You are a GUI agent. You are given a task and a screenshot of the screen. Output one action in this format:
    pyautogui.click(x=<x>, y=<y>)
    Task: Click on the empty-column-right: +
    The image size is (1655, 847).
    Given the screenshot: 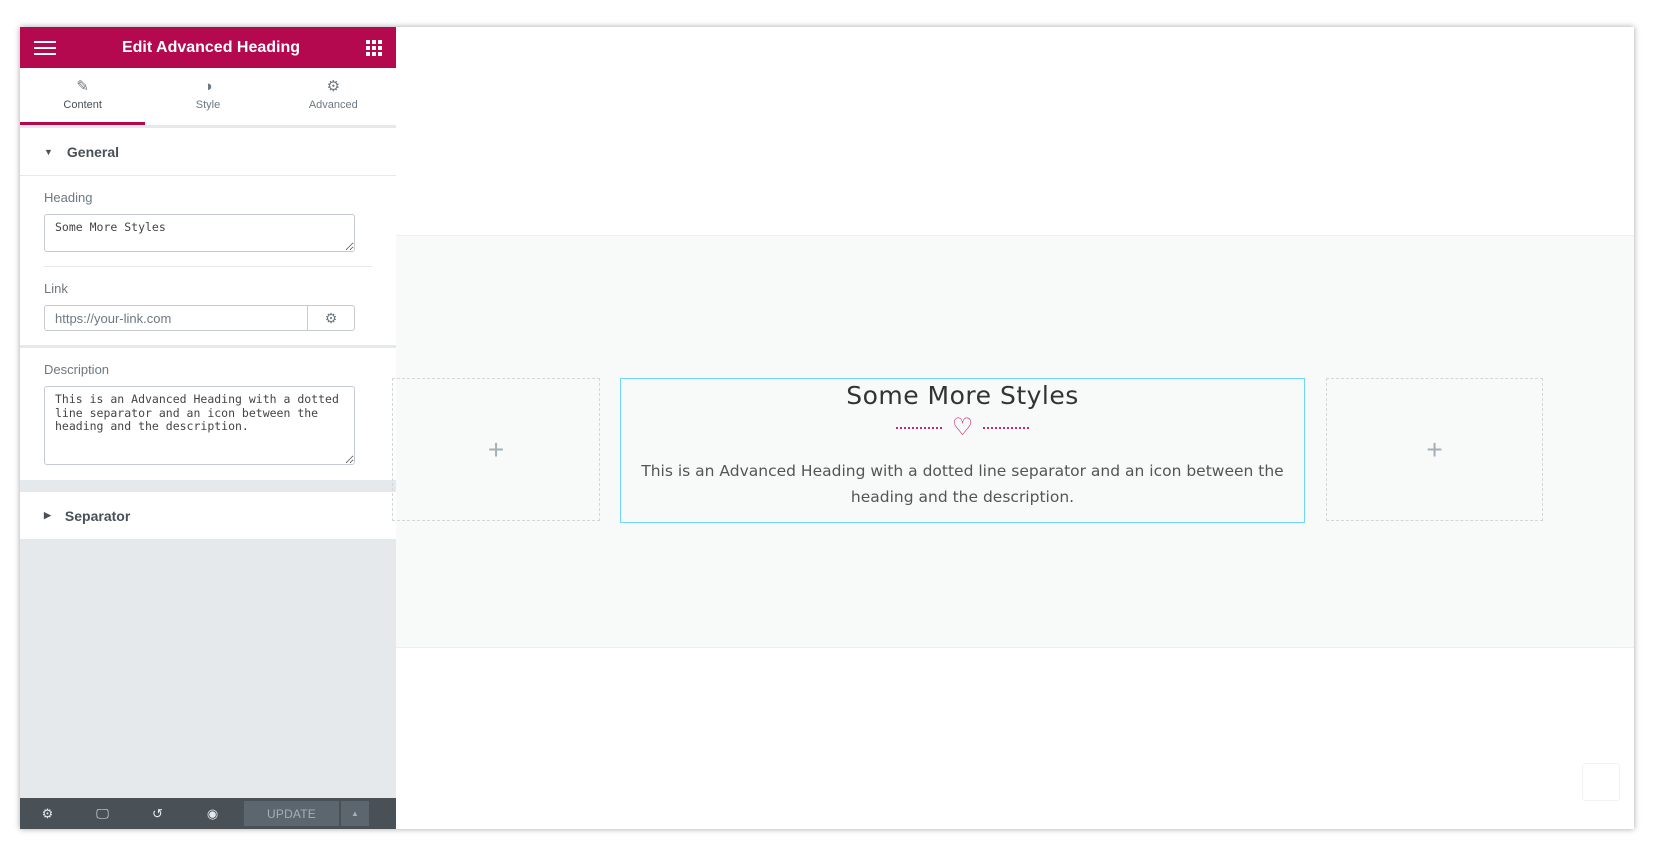 What is the action you would take?
    pyautogui.click(x=1434, y=449)
    